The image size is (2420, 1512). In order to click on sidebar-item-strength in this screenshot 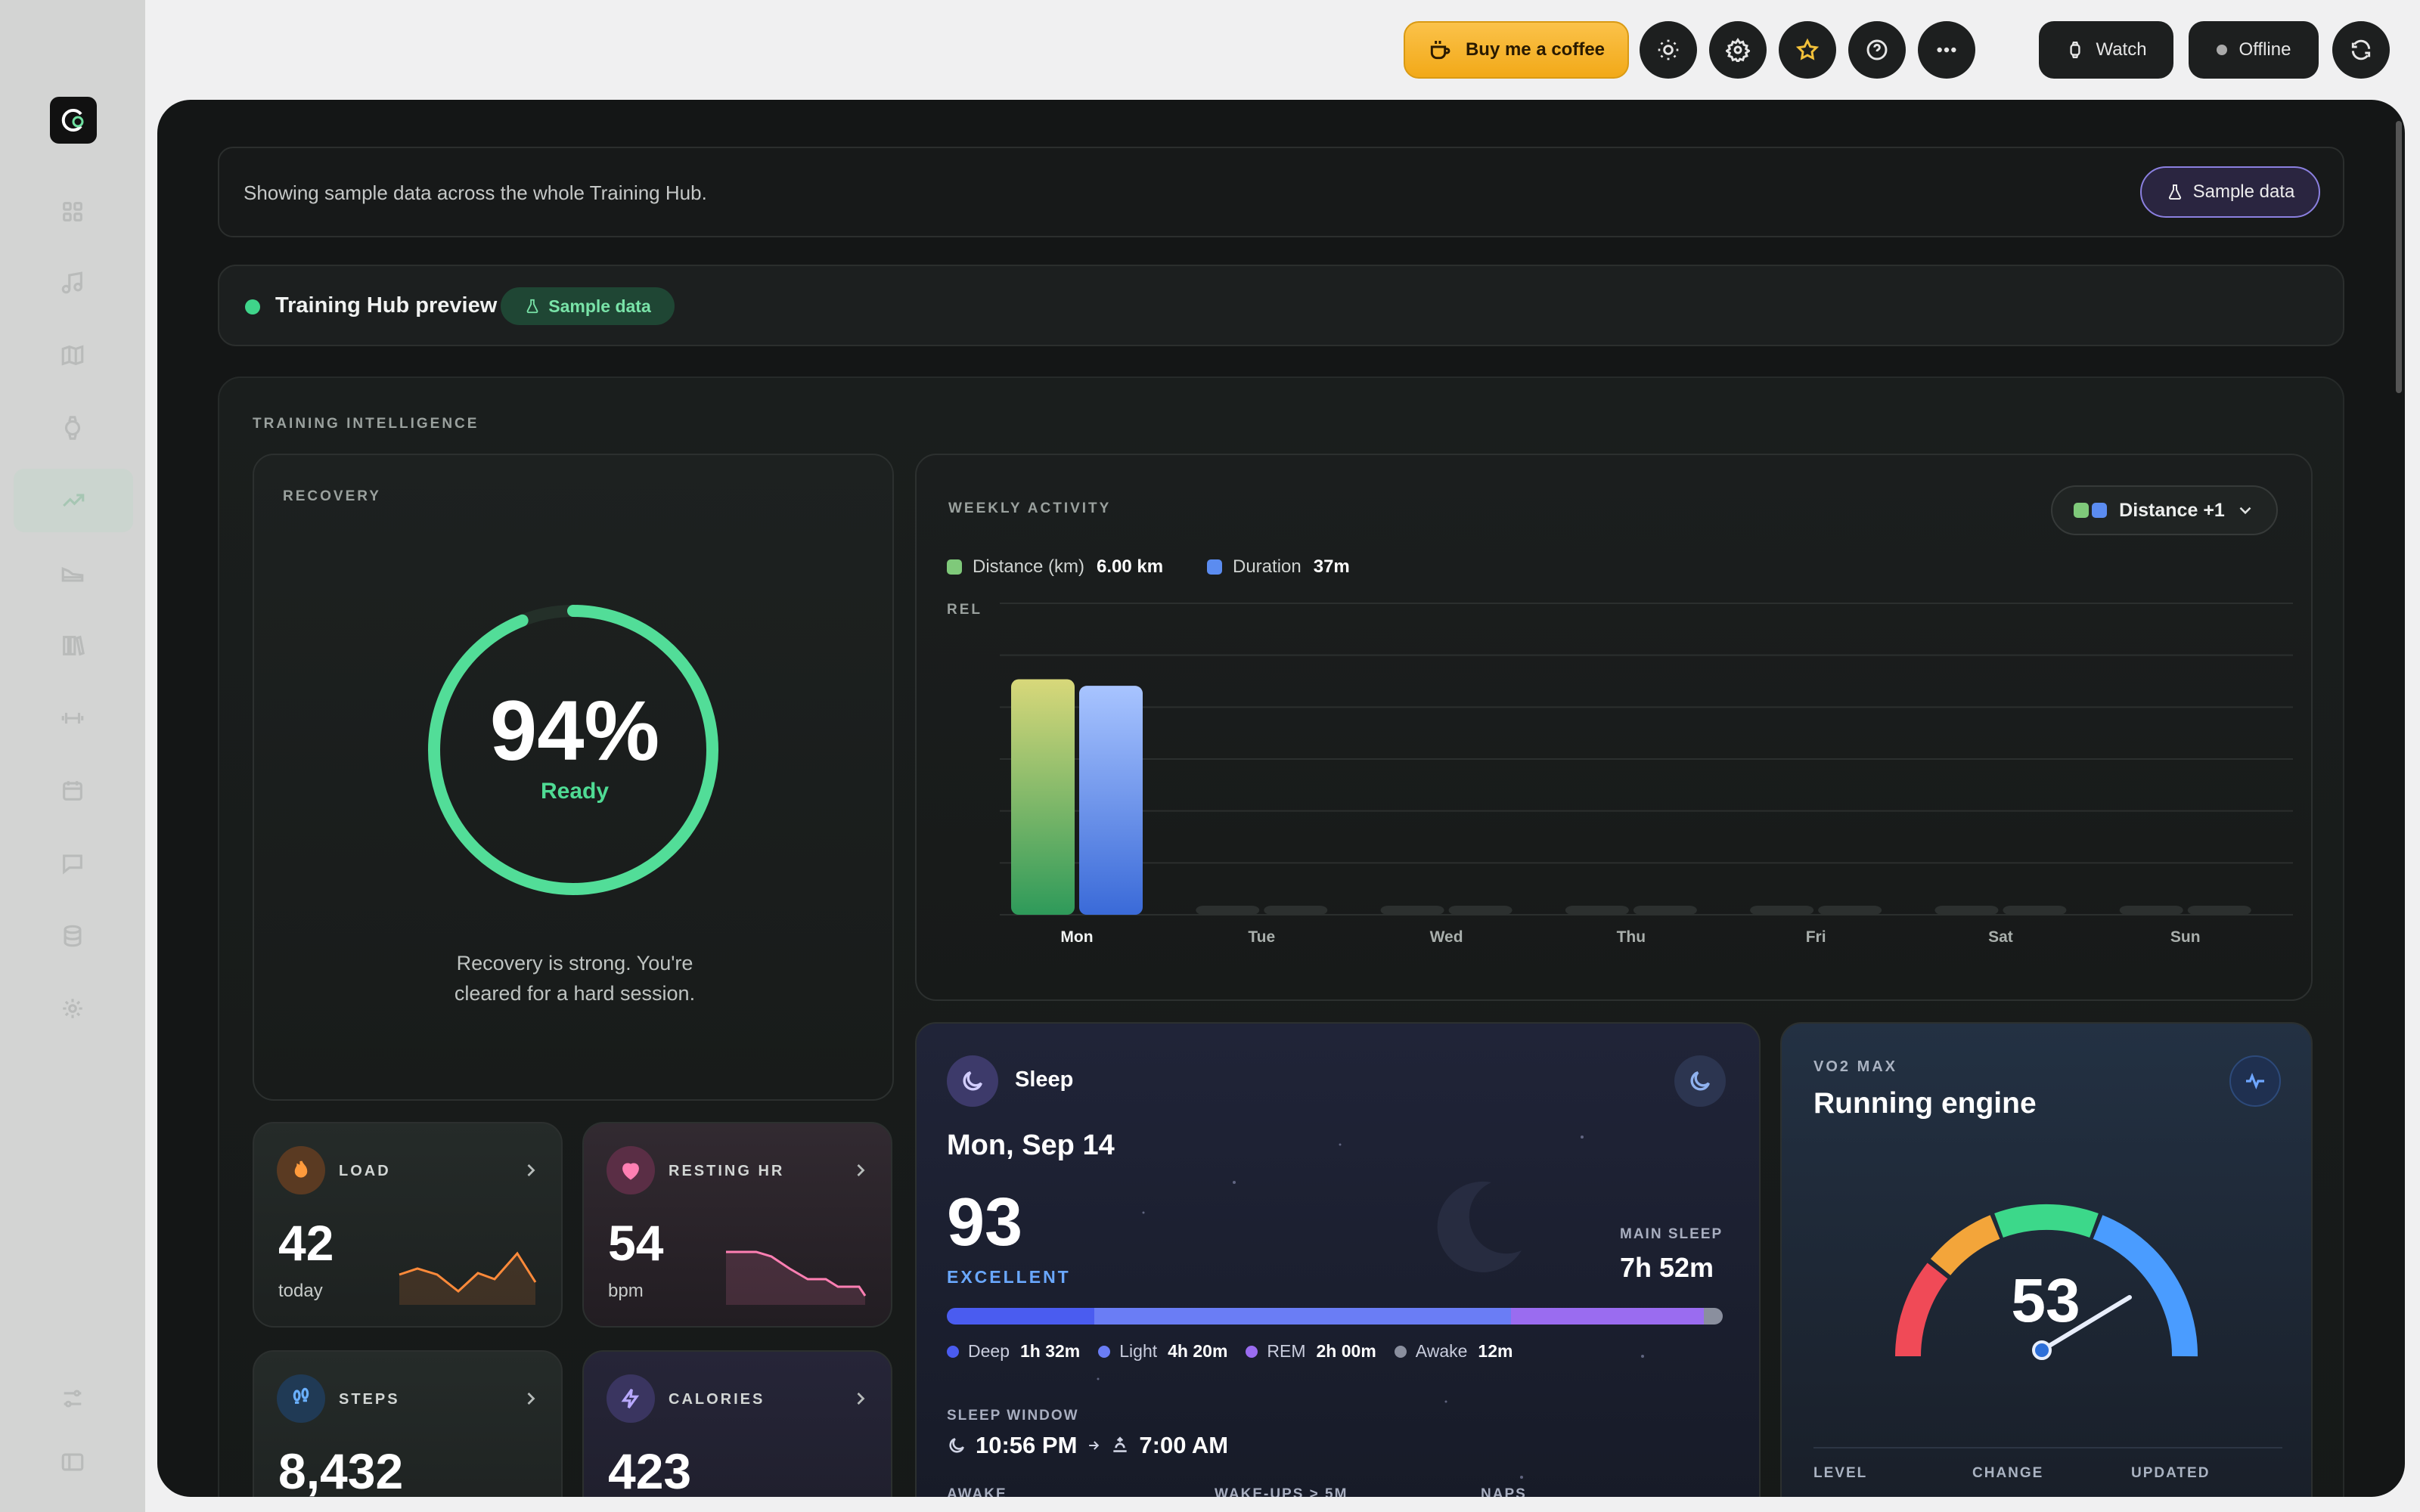, I will do `click(72, 718)`.